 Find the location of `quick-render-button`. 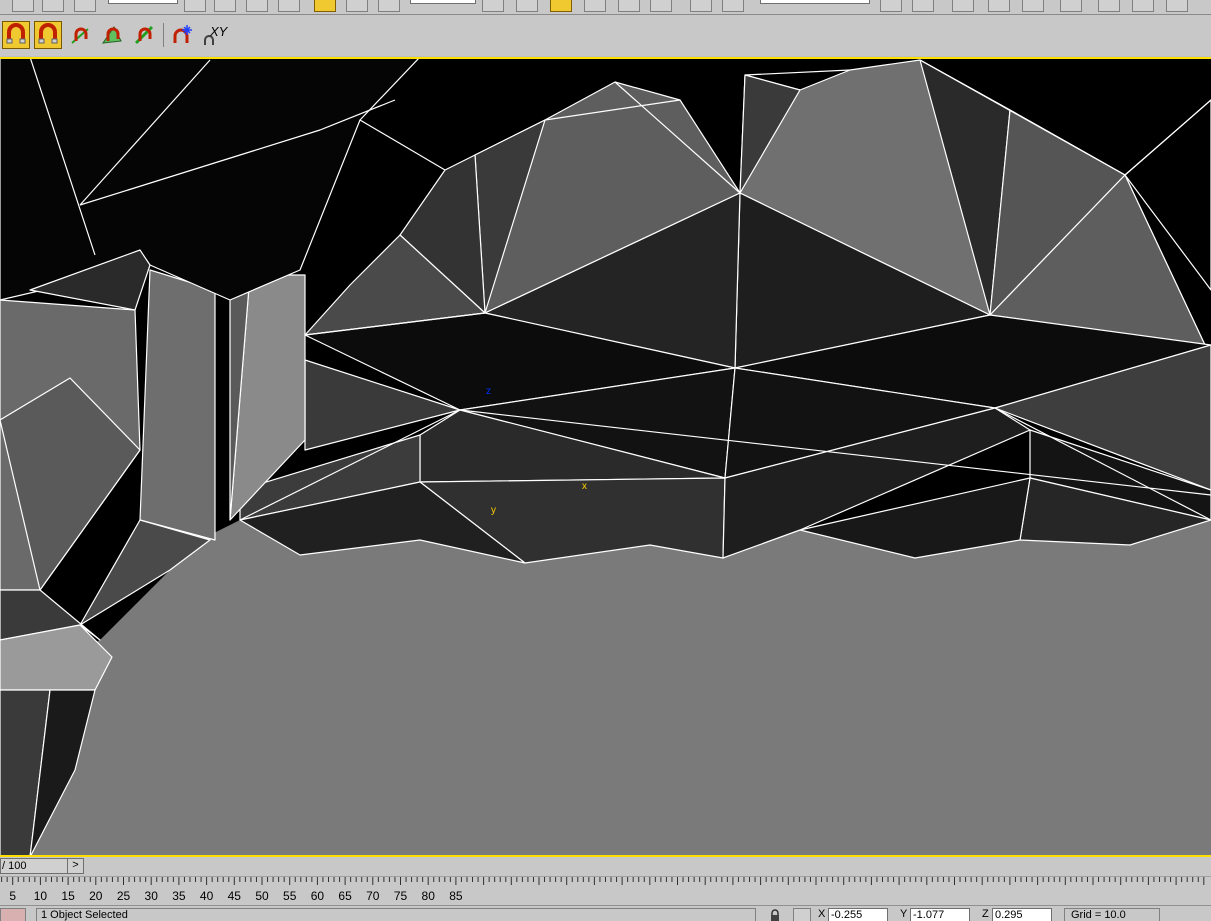

quick-render-button is located at coordinates (1109, 6).